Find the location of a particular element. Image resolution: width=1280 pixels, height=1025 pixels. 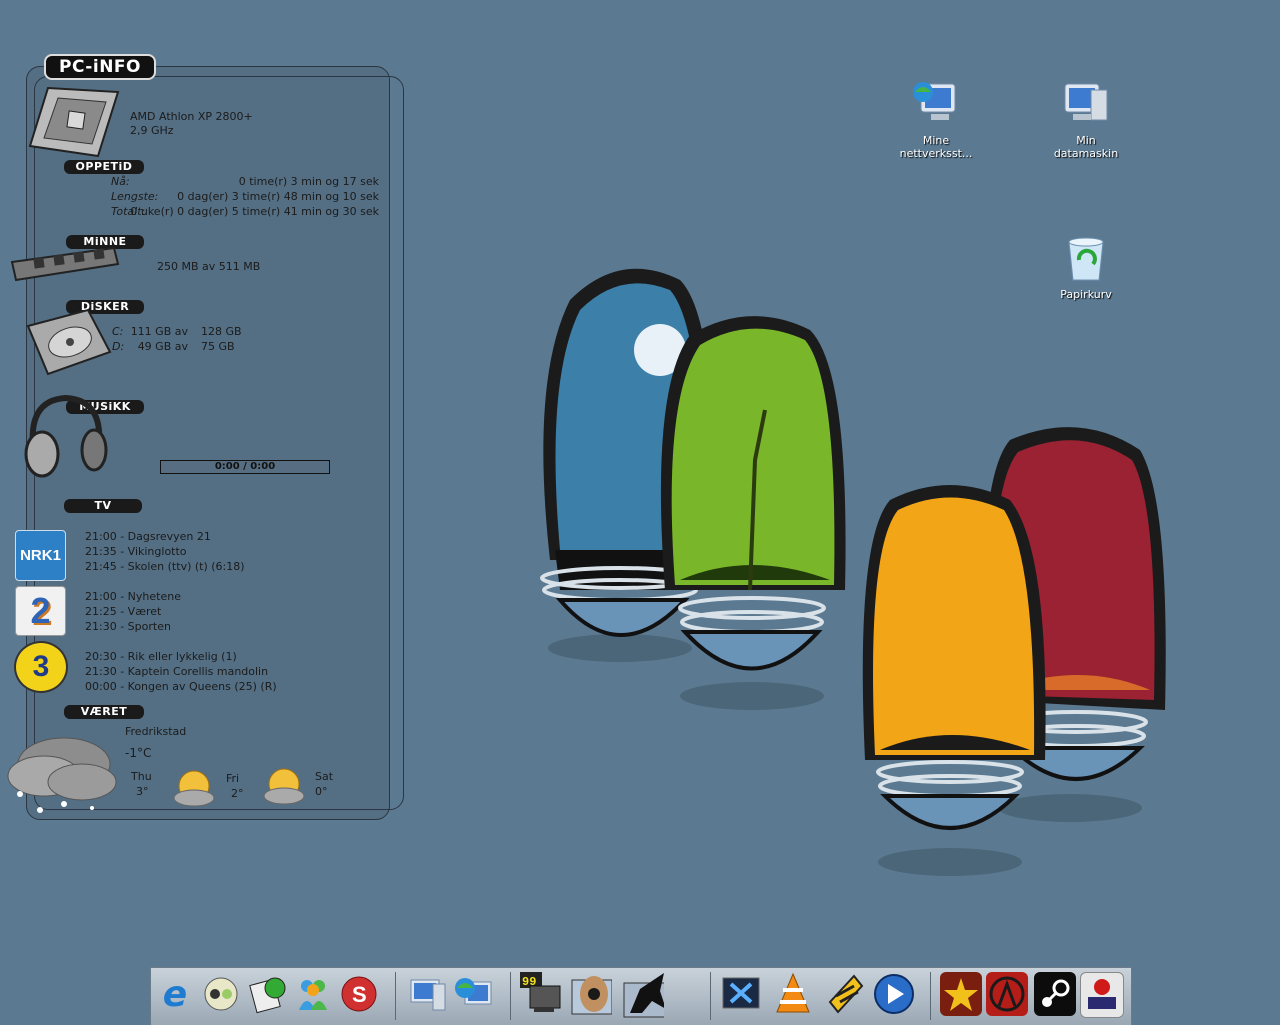

tv2-logo: 2 is located at coordinates (40, 611).